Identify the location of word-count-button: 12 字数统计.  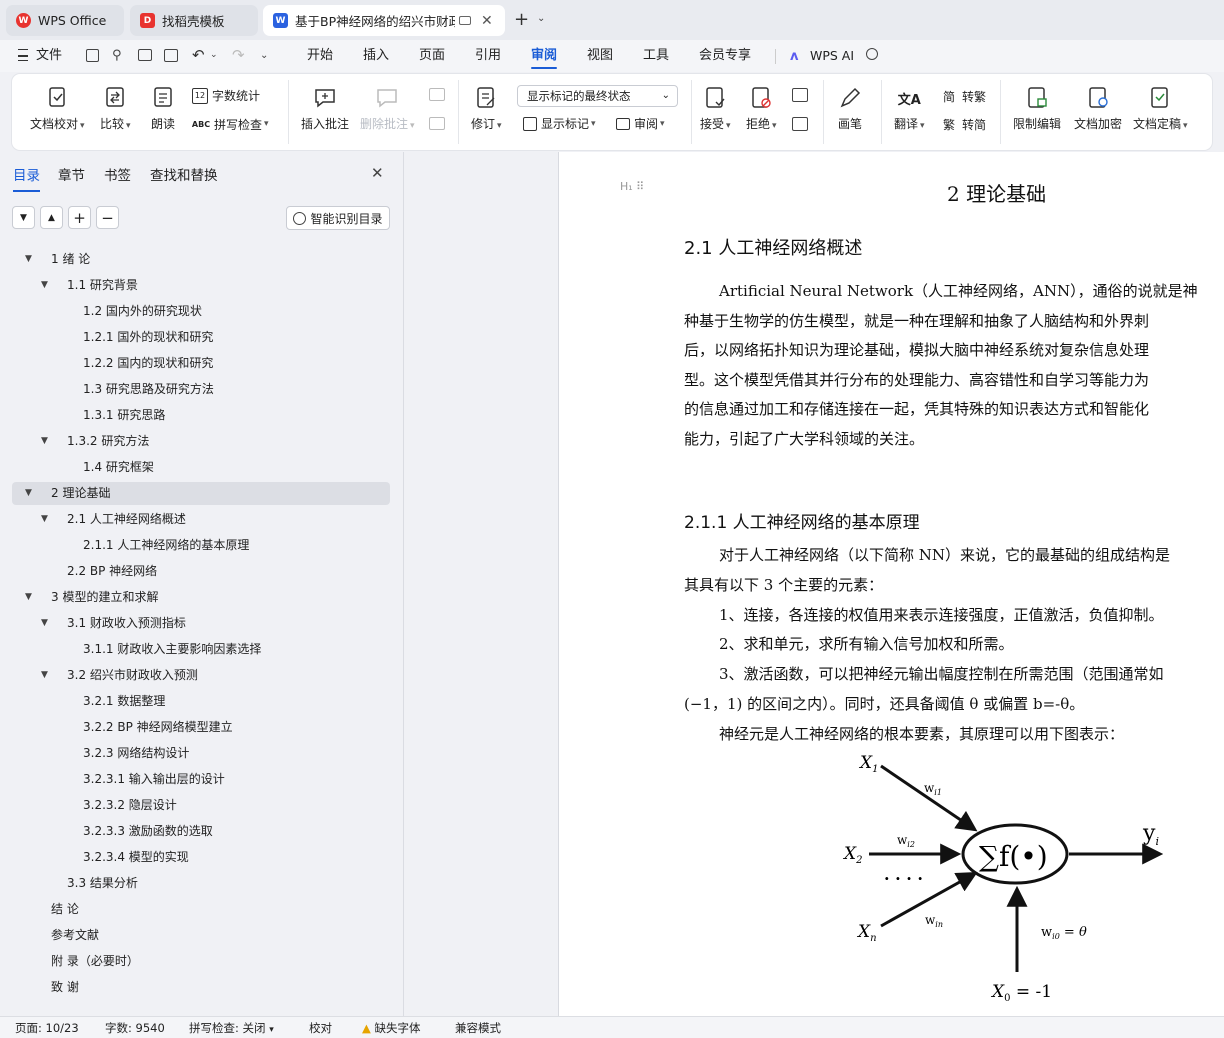
(226, 95).